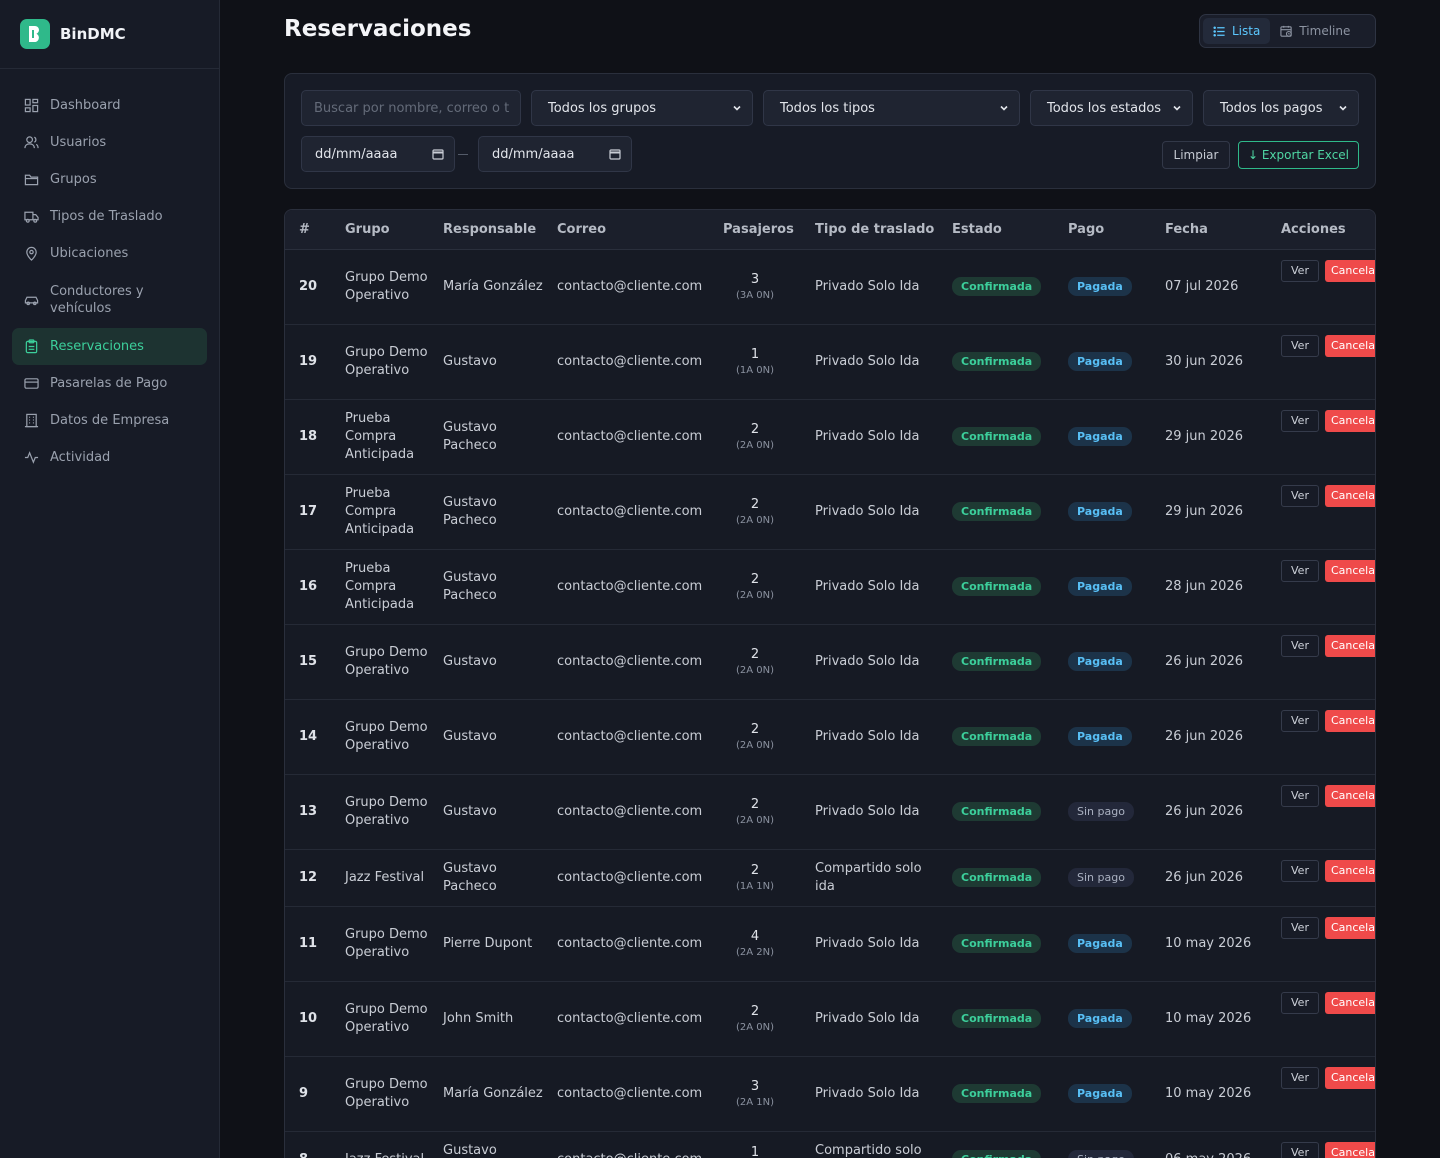  What do you see at coordinates (1321, 230) in the screenshot?
I see `column-header: Acciones` at bounding box center [1321, 230].